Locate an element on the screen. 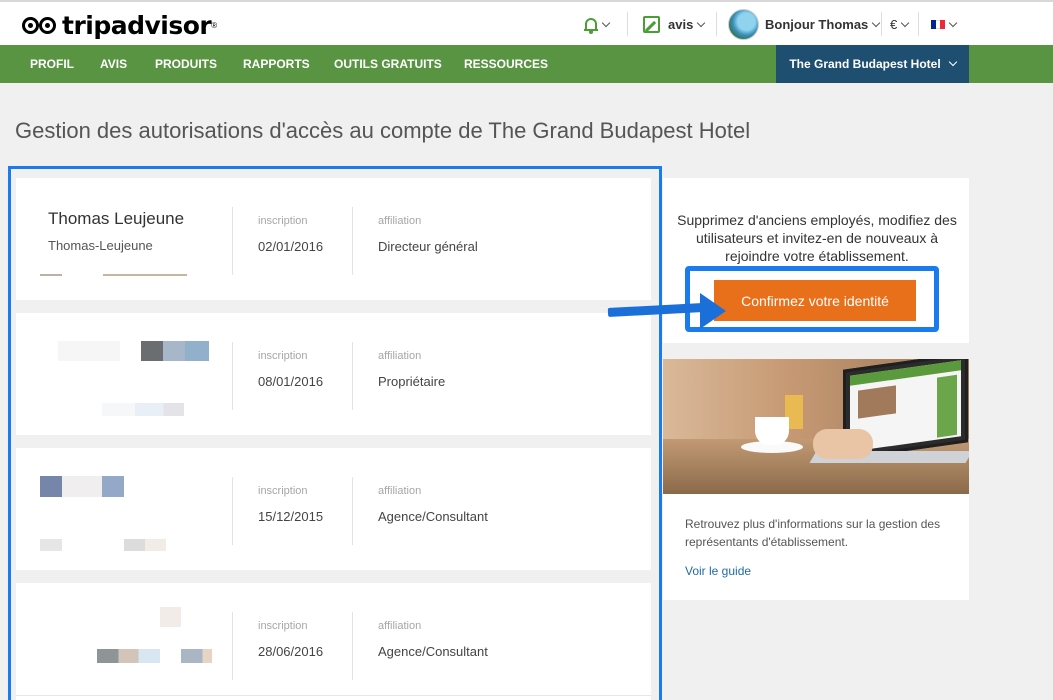 This screenshot has width=1053, height=700. currency-symbol: € is located at coordinates (894, 24).